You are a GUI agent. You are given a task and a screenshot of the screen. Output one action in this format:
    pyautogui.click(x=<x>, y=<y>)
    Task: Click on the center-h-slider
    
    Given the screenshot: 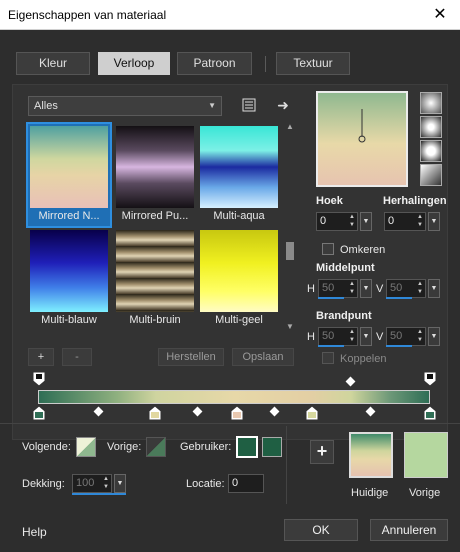 What is the action you would take?
    pyautogui.click(x=331, y=298)
    